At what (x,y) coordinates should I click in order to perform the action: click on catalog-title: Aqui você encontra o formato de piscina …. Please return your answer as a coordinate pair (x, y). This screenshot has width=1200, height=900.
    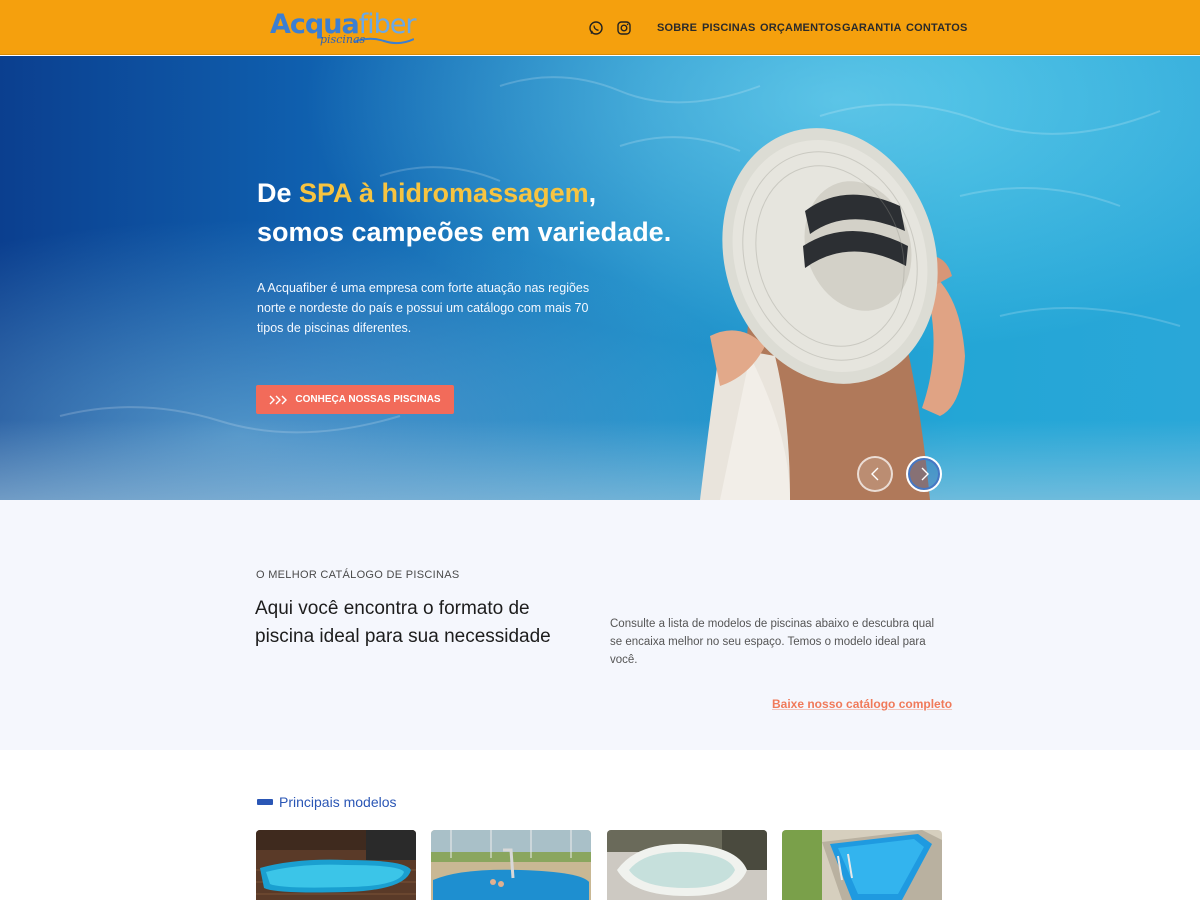
    Looking at the image, I should click on (403, 622).